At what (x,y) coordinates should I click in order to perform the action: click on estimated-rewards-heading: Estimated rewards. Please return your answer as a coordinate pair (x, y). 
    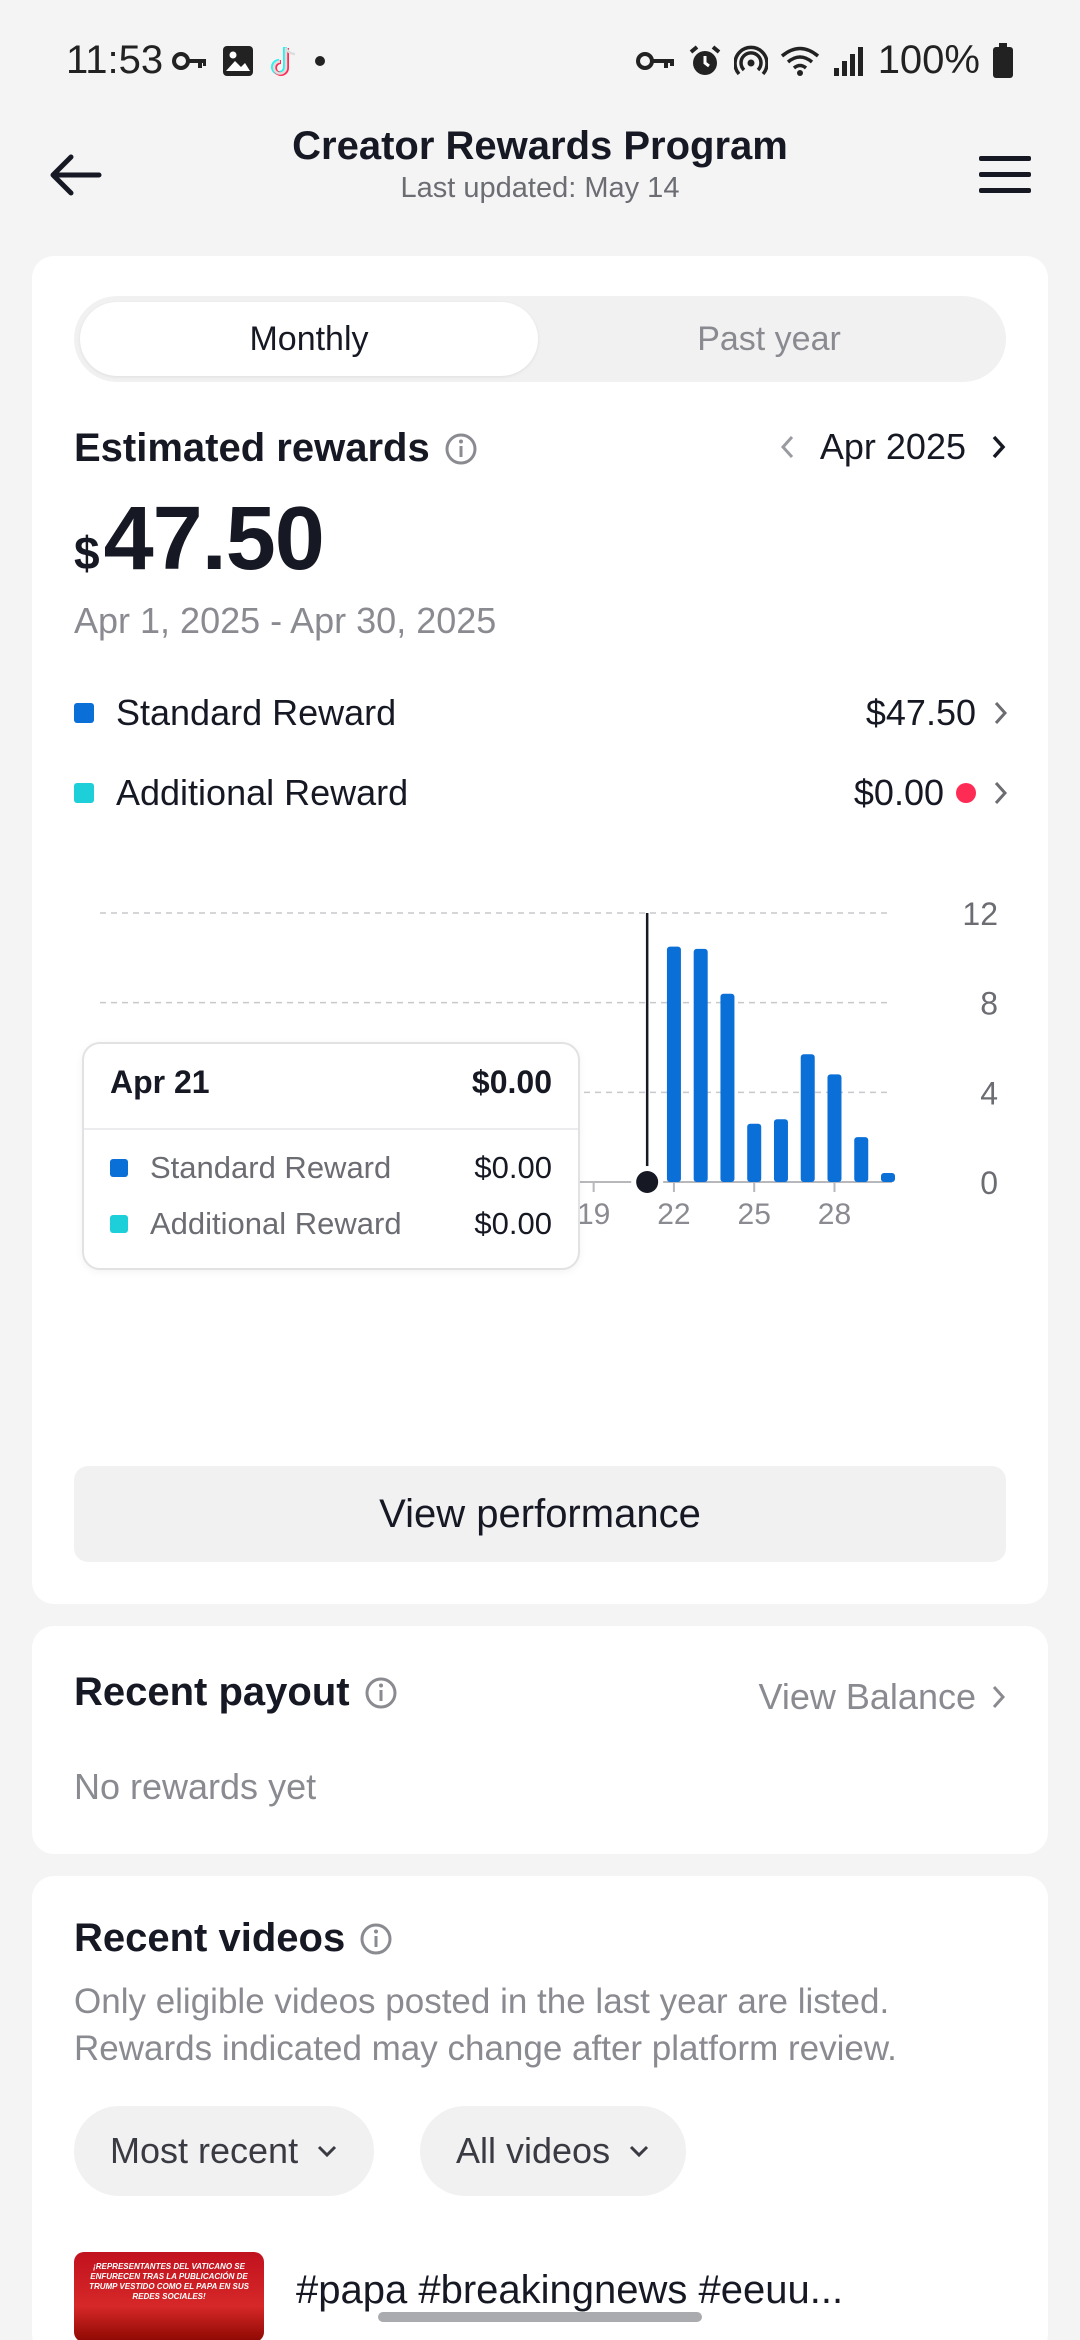
    Looking at the image, I should click on (276, 448).